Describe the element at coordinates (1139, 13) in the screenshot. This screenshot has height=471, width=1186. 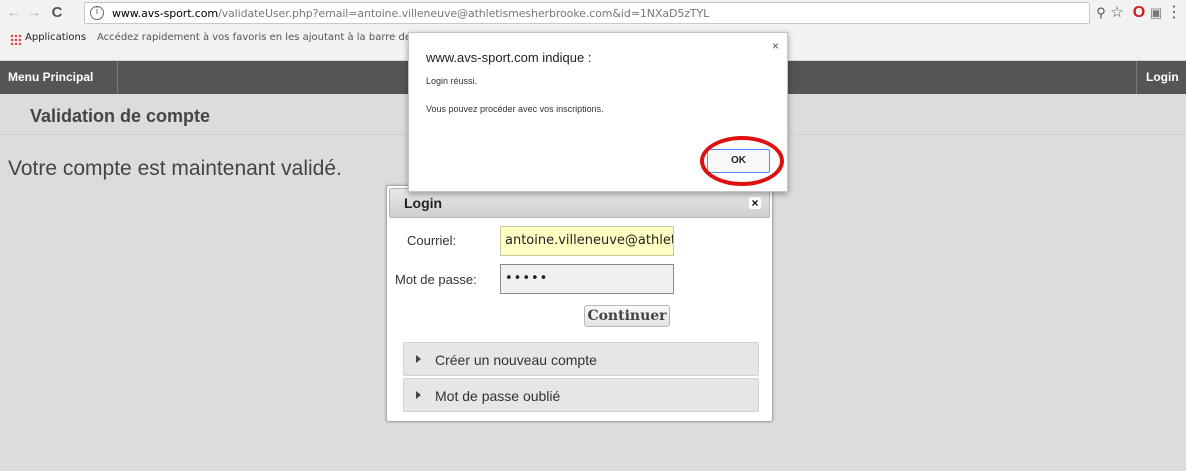
I see `opera-icon: O` at that location.